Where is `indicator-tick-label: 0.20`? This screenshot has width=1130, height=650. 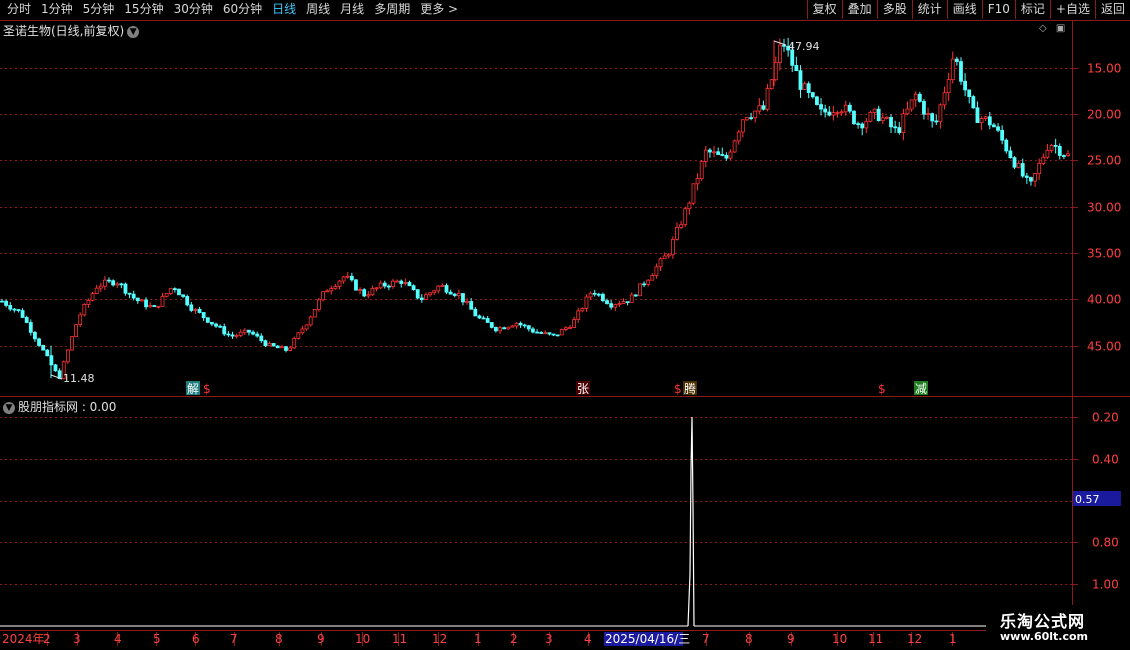
indicator-tick-label: 0.20 is located at coordinates (1105, 418).